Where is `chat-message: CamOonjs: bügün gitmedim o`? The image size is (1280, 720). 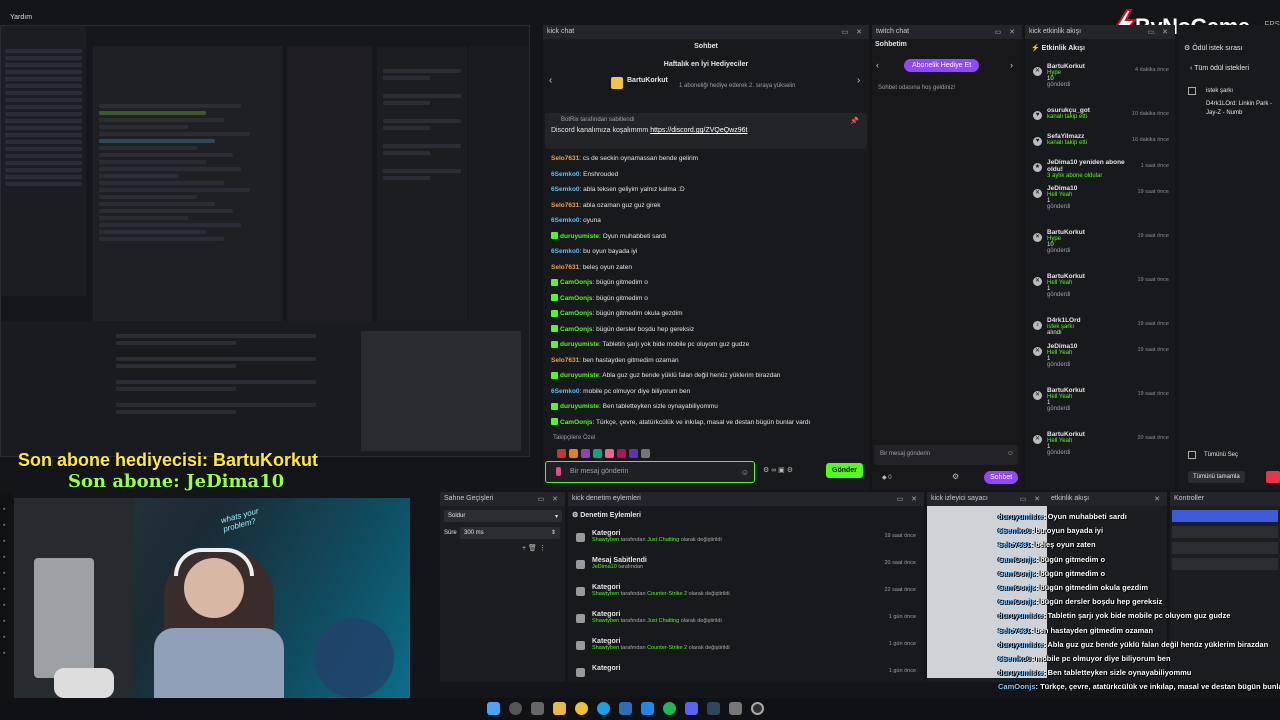 chat-message: CamOonjs: bügün gitmedim o is located at coordinates (706, 283).